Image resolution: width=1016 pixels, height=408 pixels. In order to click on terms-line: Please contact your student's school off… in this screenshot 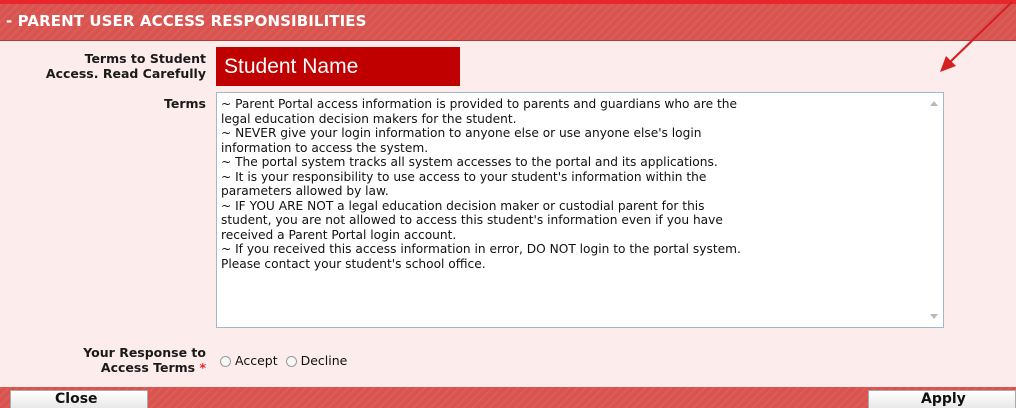, I will do `click(353, 263)`.